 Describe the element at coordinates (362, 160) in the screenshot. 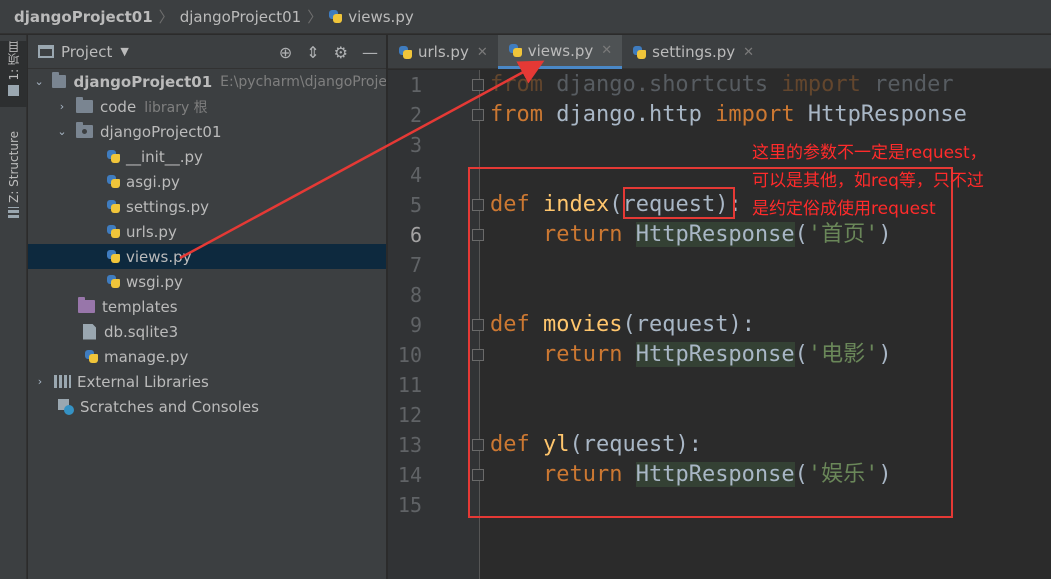

I see `annotation-arrow` at that location.